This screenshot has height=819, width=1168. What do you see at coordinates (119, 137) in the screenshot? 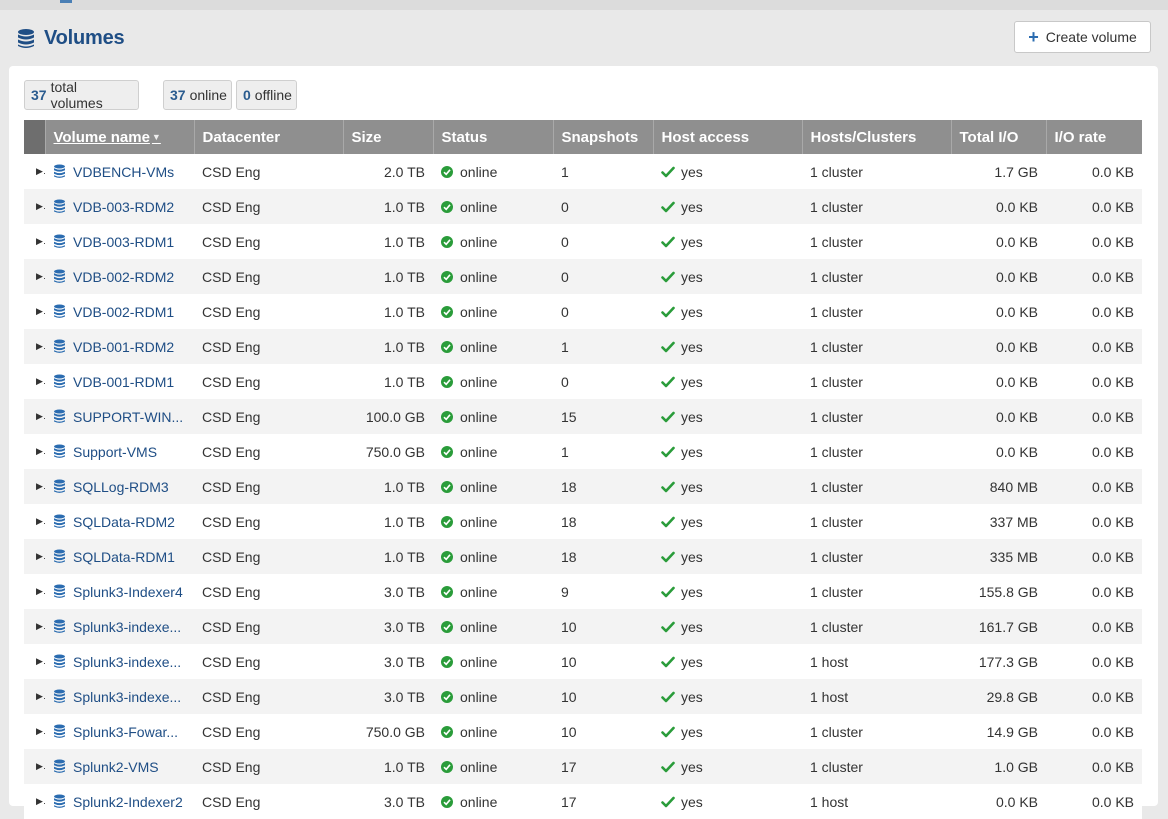
I see `column-header-volume-name: Volume name ▼` at bounding box center [119, 137].